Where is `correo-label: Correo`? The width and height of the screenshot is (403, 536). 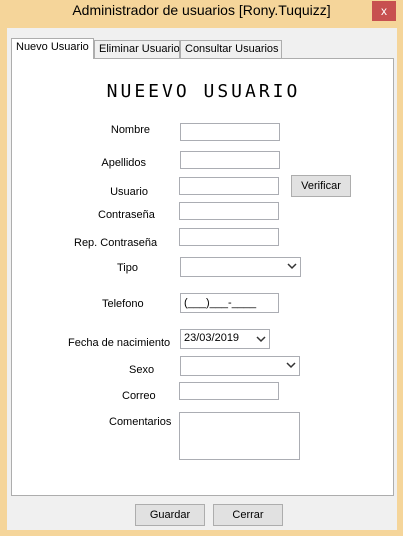
correo-label: Correo is located at coordinates (139, 396).